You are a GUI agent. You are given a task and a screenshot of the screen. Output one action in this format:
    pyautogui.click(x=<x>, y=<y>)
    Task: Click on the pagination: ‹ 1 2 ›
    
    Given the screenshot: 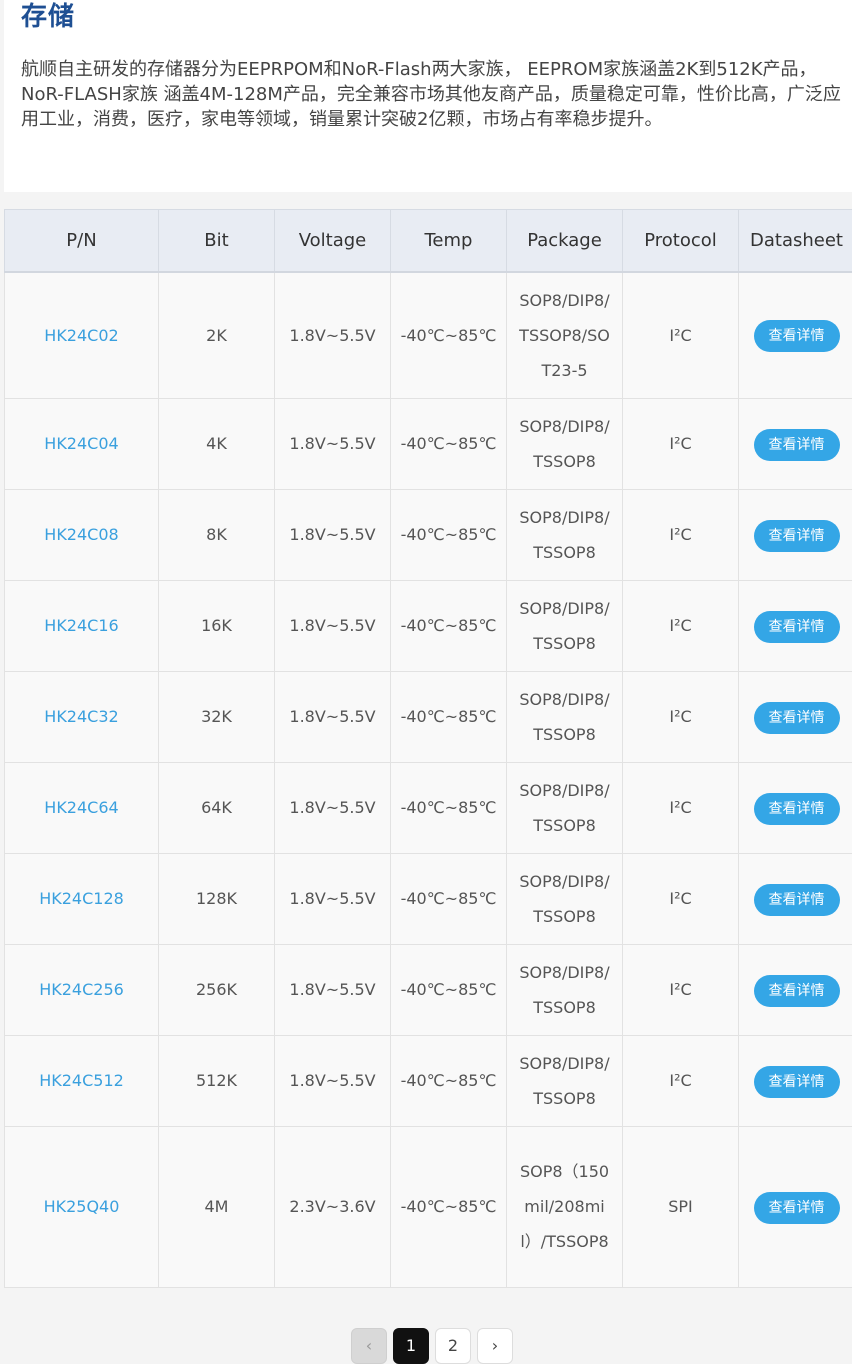 What is the action you would take?
    pyautogui.click(x=432, y=1346)
    